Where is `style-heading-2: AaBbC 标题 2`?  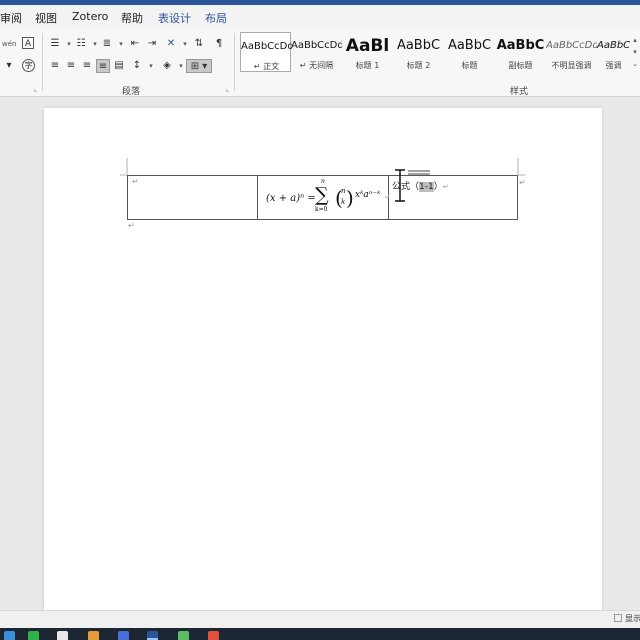
style-heading-2: AaBbC 标题 2 is located at coordinates (418, 52).